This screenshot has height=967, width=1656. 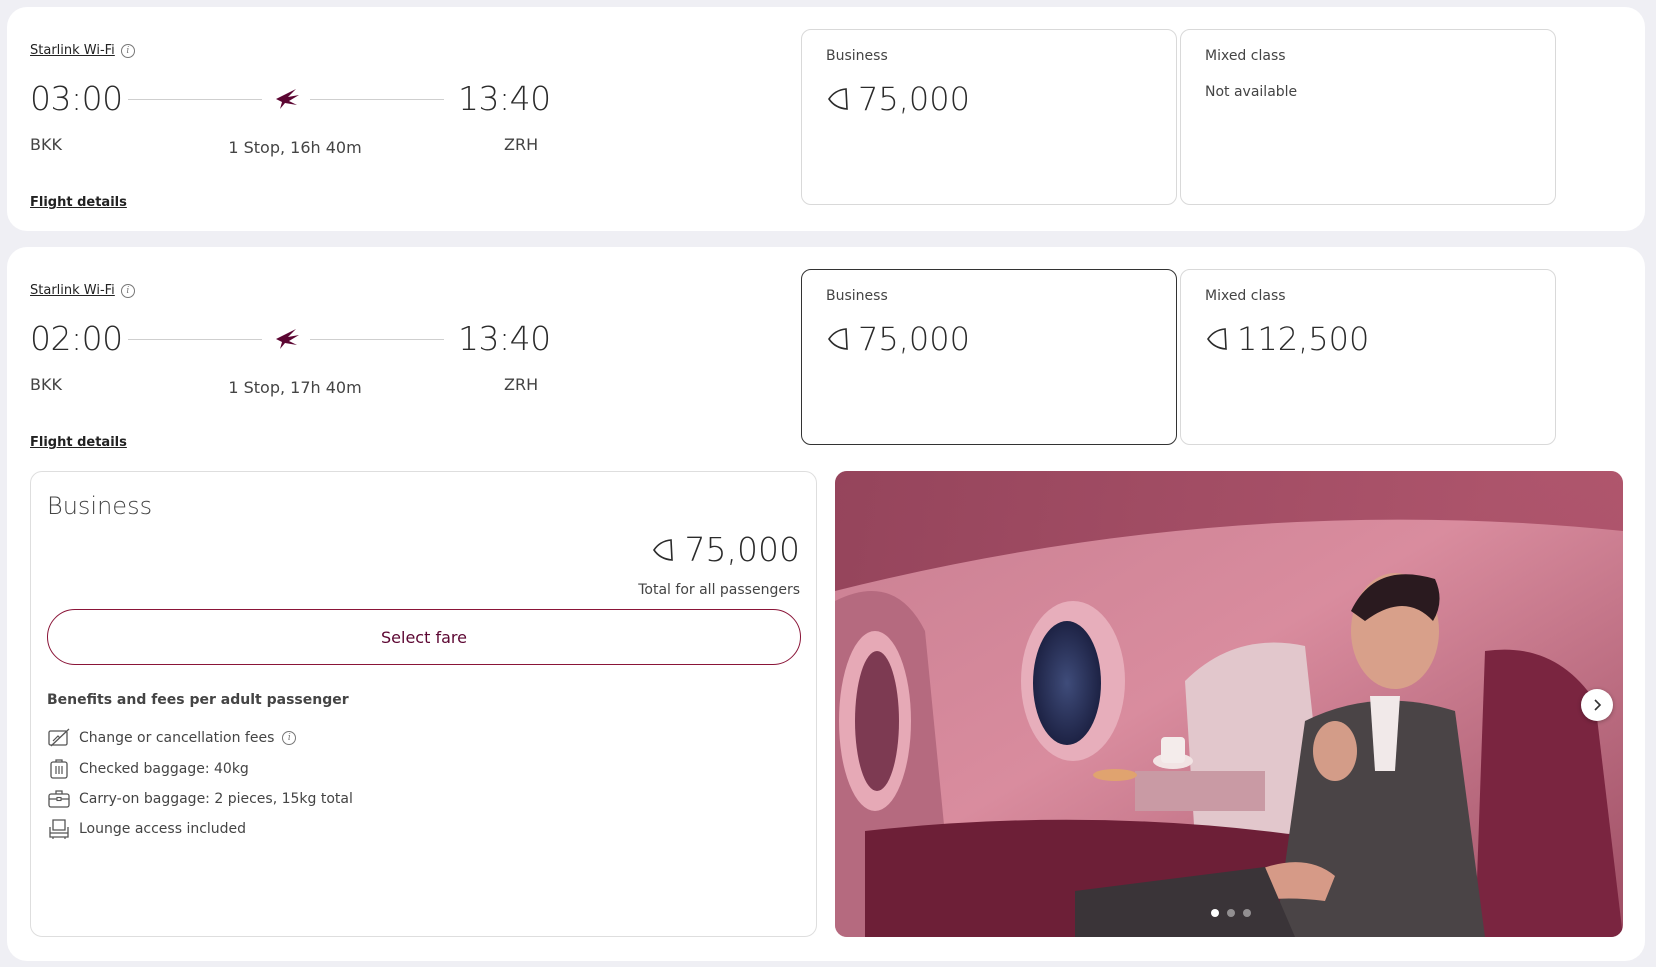 I want to click on lounge-seat-icon, so click(x=59, y=829).